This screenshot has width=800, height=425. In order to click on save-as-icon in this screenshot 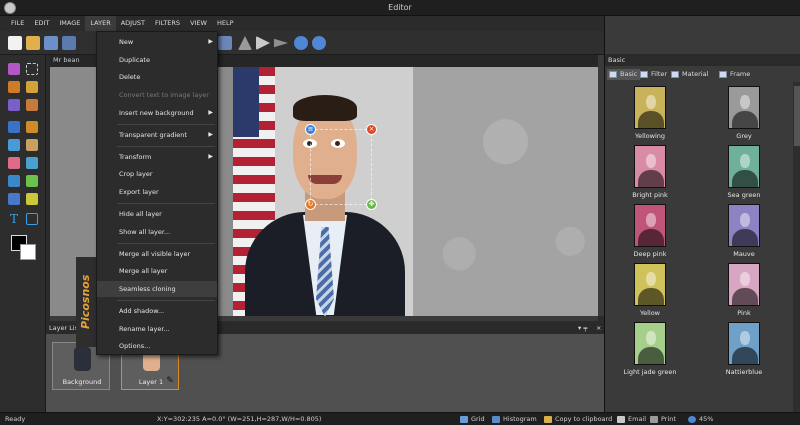, I will do `click(69, 43)`.